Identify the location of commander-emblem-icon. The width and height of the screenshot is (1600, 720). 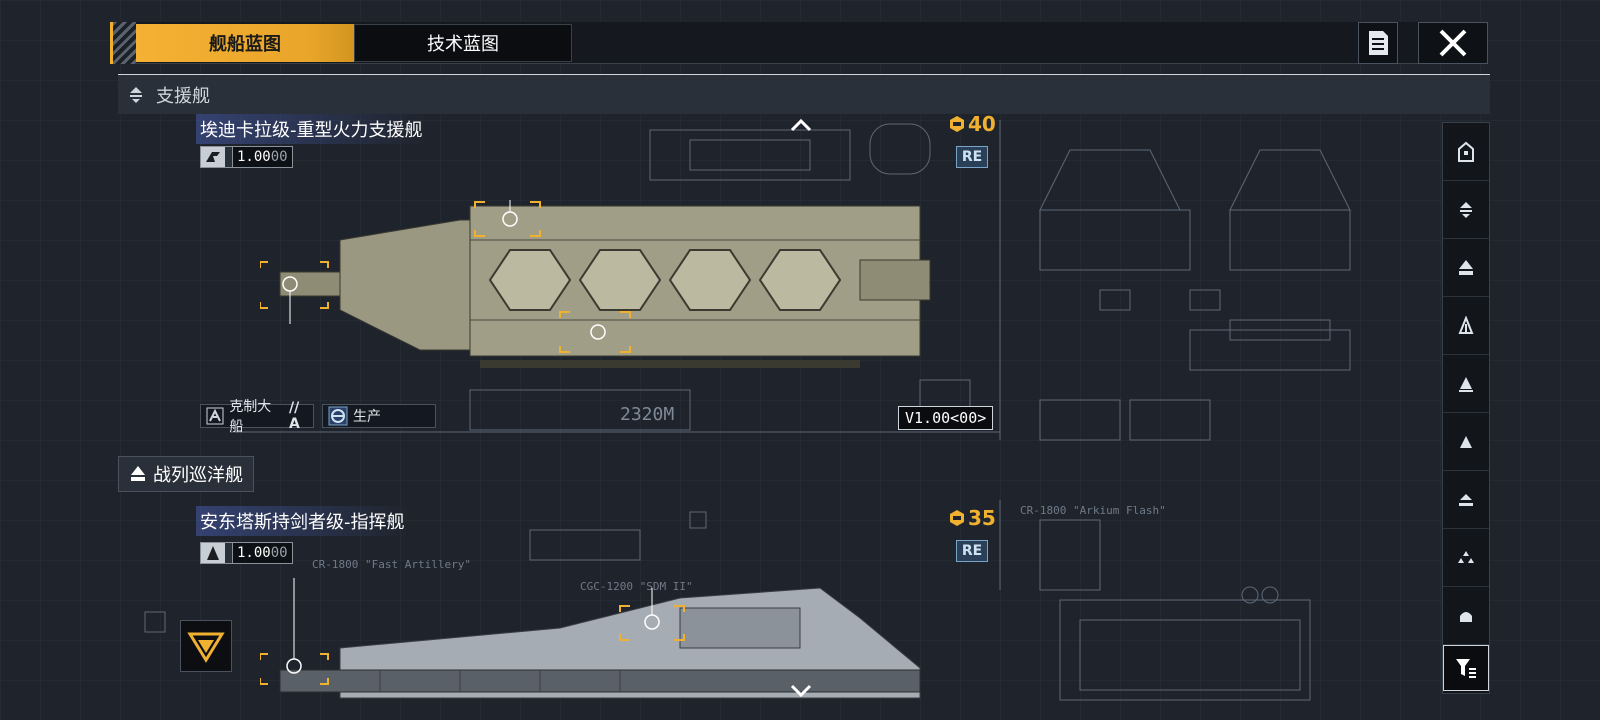
(206, 647).